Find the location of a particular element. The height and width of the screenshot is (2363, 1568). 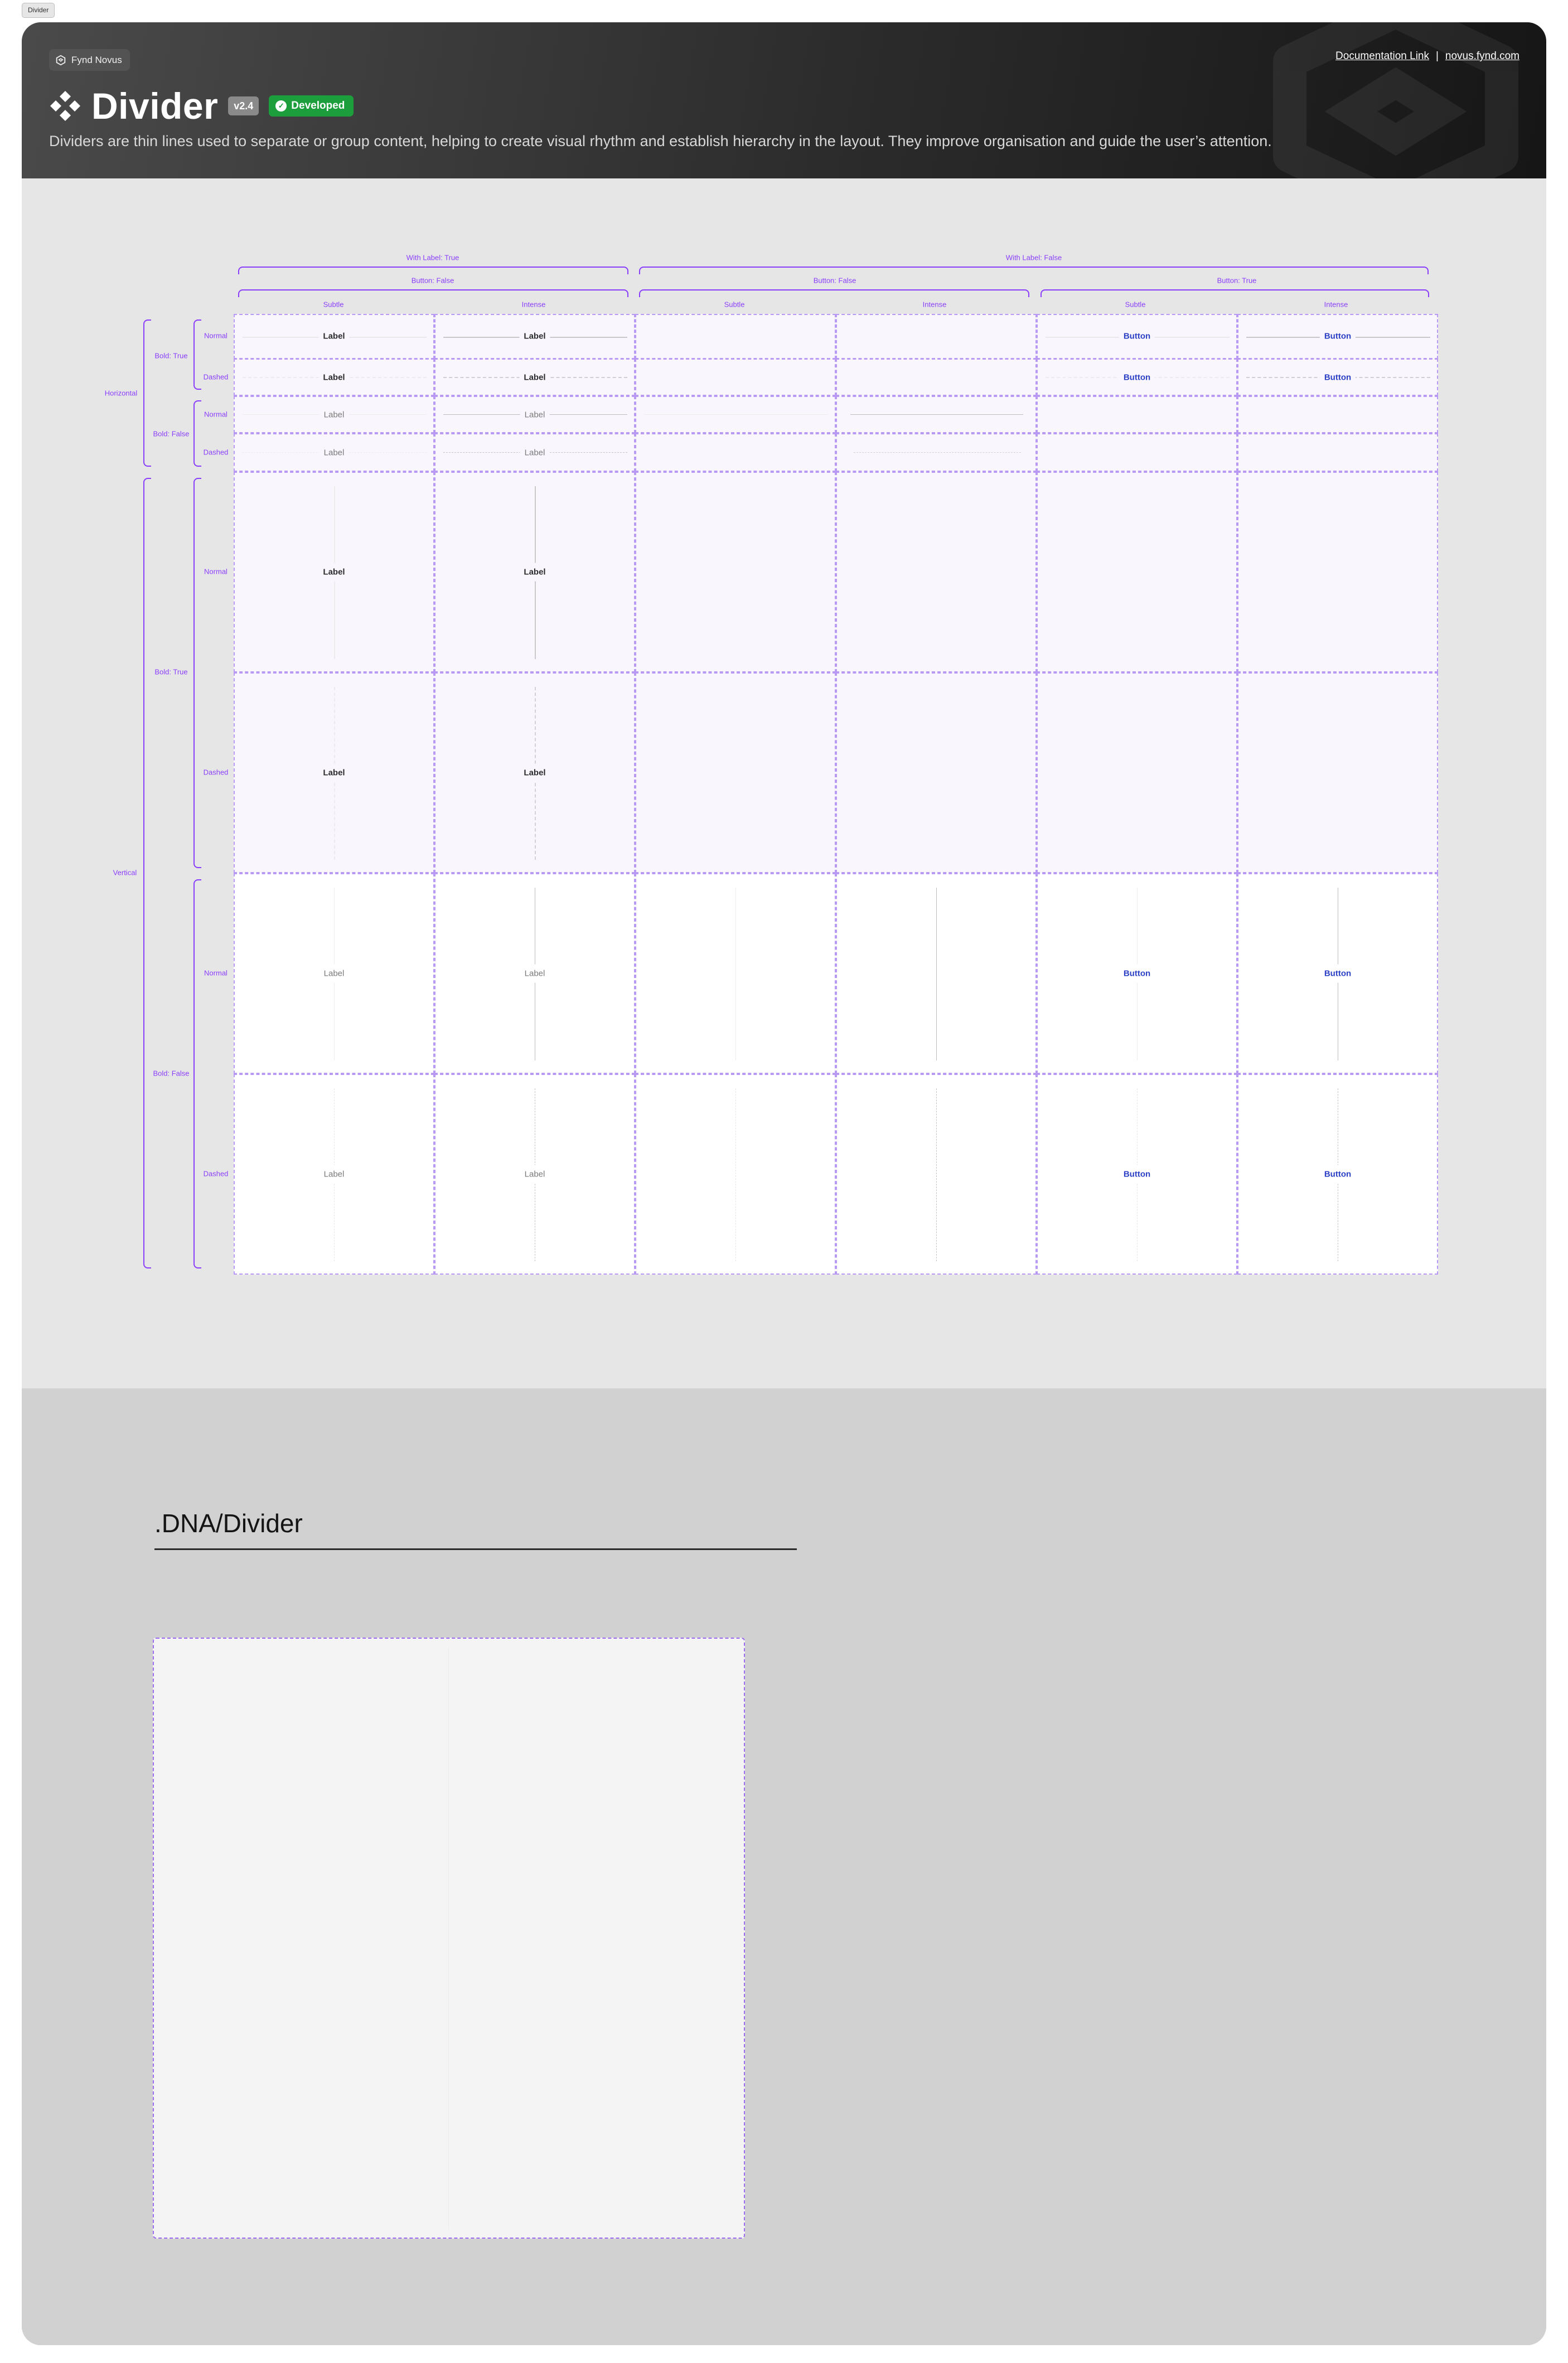

col-subtle-1: Subtle is located at coordinates (333, 304).